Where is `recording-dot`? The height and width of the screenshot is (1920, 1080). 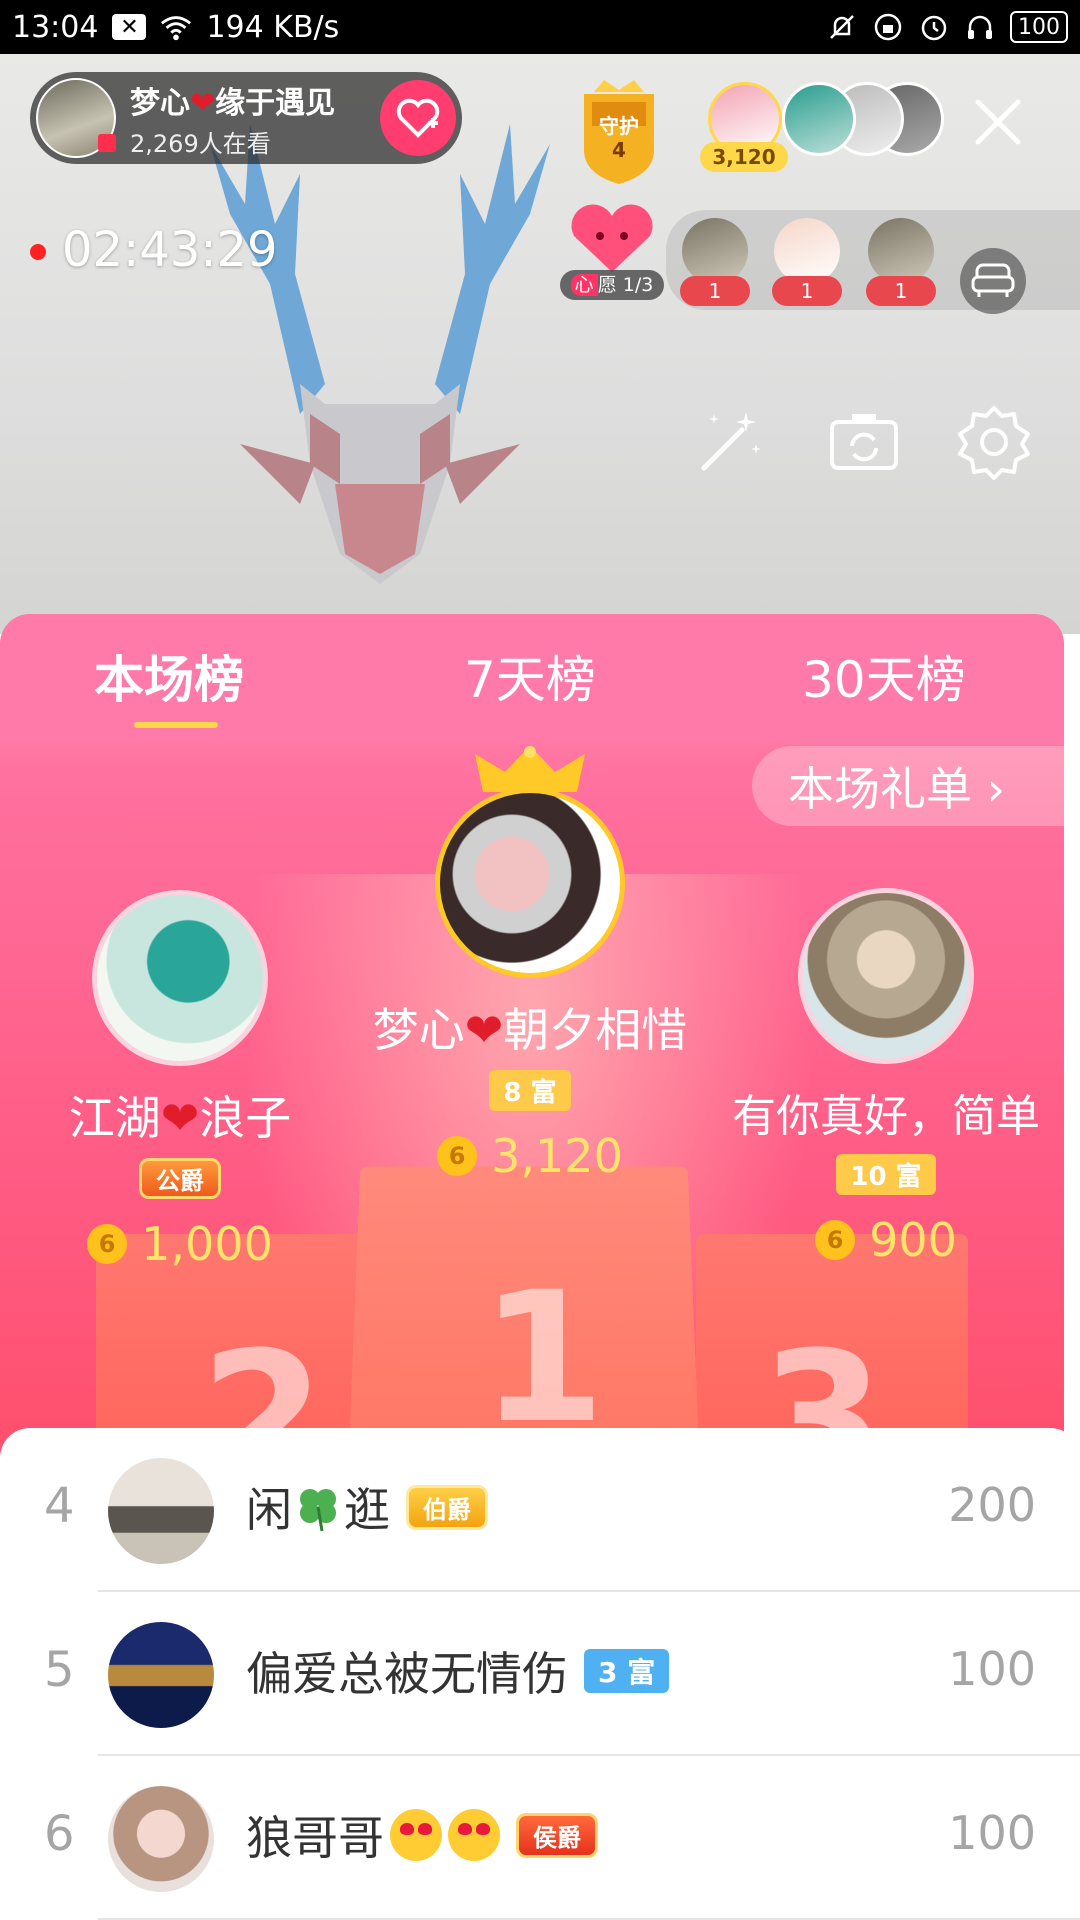
recording-dot is located at coordinates (38, 252).